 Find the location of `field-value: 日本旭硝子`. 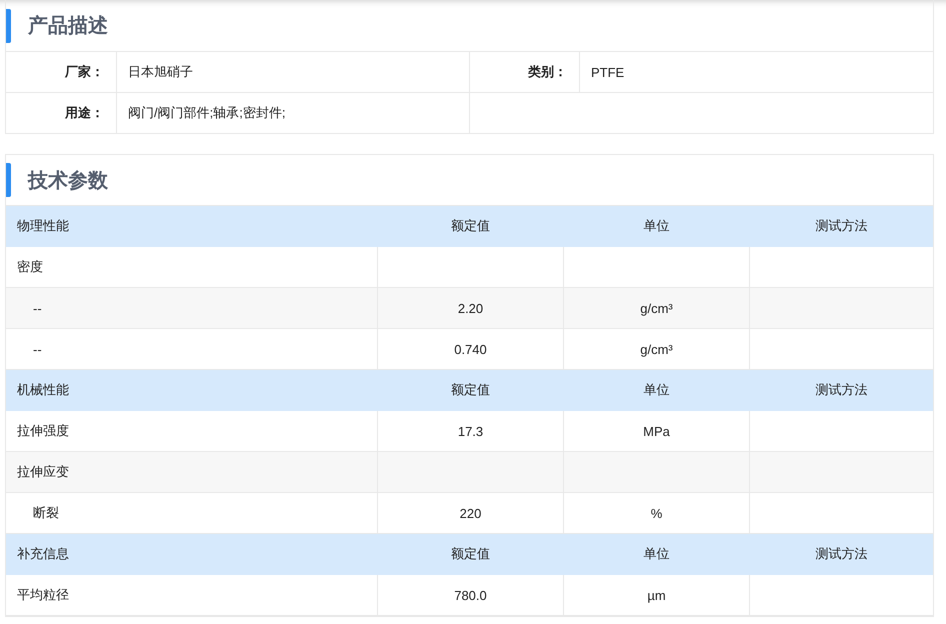

field-value: 日本旭硝子 is located at coordinates (160, 72).